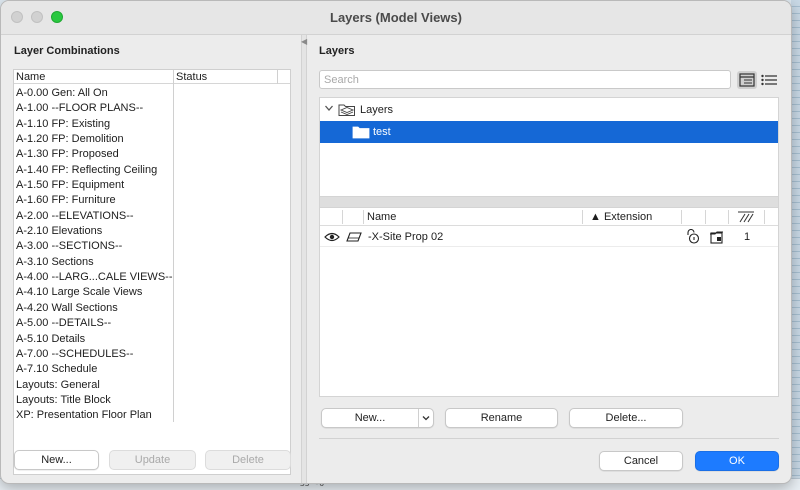 This screenshot has width=800, height=490. What do you see at coordinates (94, 124) in the screenshot?
I see `list-item: A-1.10 FP: Existing` at bounding box center [94, 124].